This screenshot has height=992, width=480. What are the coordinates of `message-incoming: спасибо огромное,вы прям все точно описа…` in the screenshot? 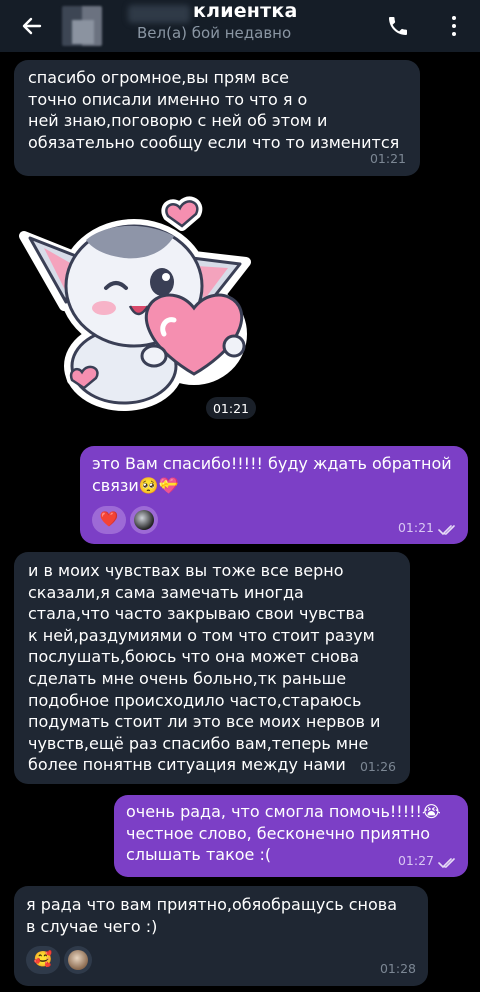 It's located at (217, 118).